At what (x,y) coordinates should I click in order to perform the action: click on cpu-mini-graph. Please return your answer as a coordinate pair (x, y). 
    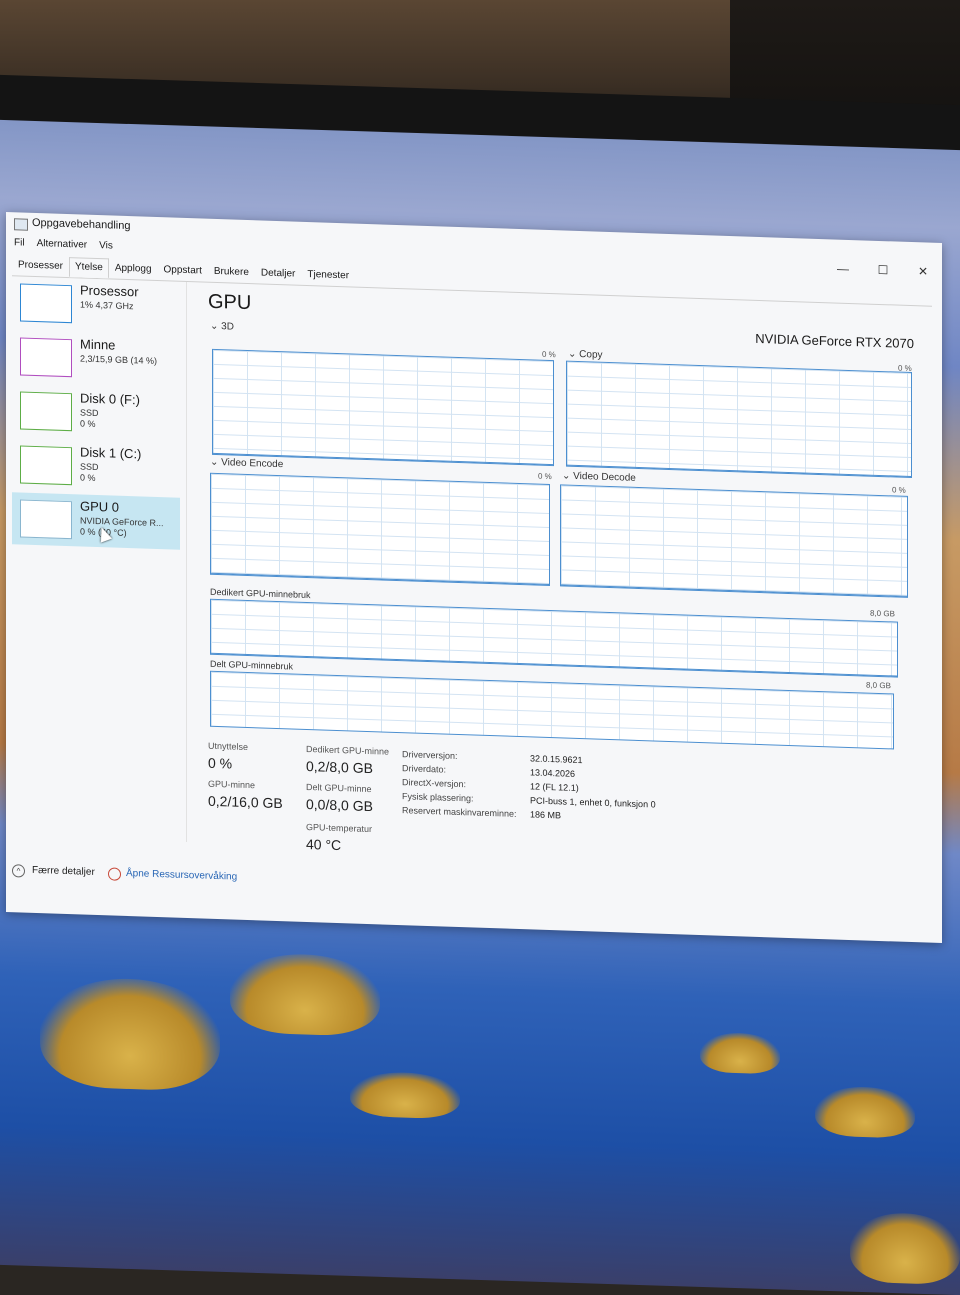
    Looking at the image, I should click on (46, 303).